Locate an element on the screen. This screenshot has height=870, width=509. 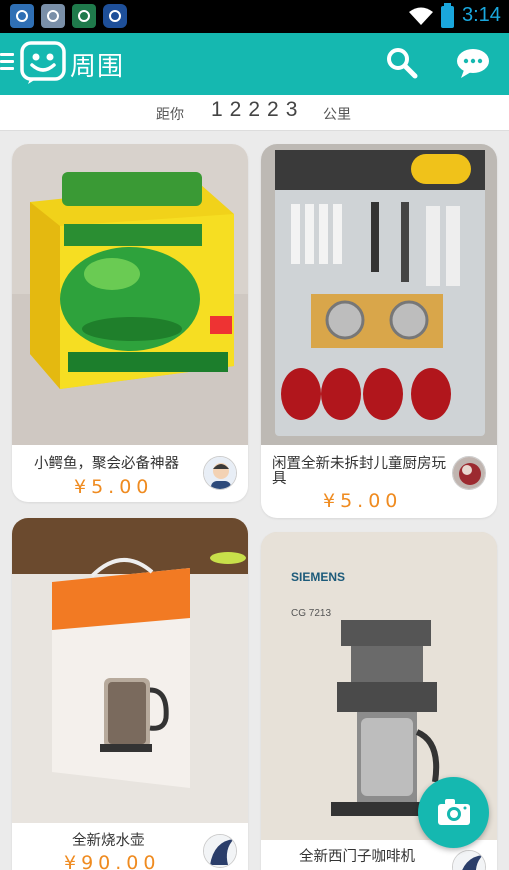
distance-prefix: 距你 is located at coordinates (170, 115).